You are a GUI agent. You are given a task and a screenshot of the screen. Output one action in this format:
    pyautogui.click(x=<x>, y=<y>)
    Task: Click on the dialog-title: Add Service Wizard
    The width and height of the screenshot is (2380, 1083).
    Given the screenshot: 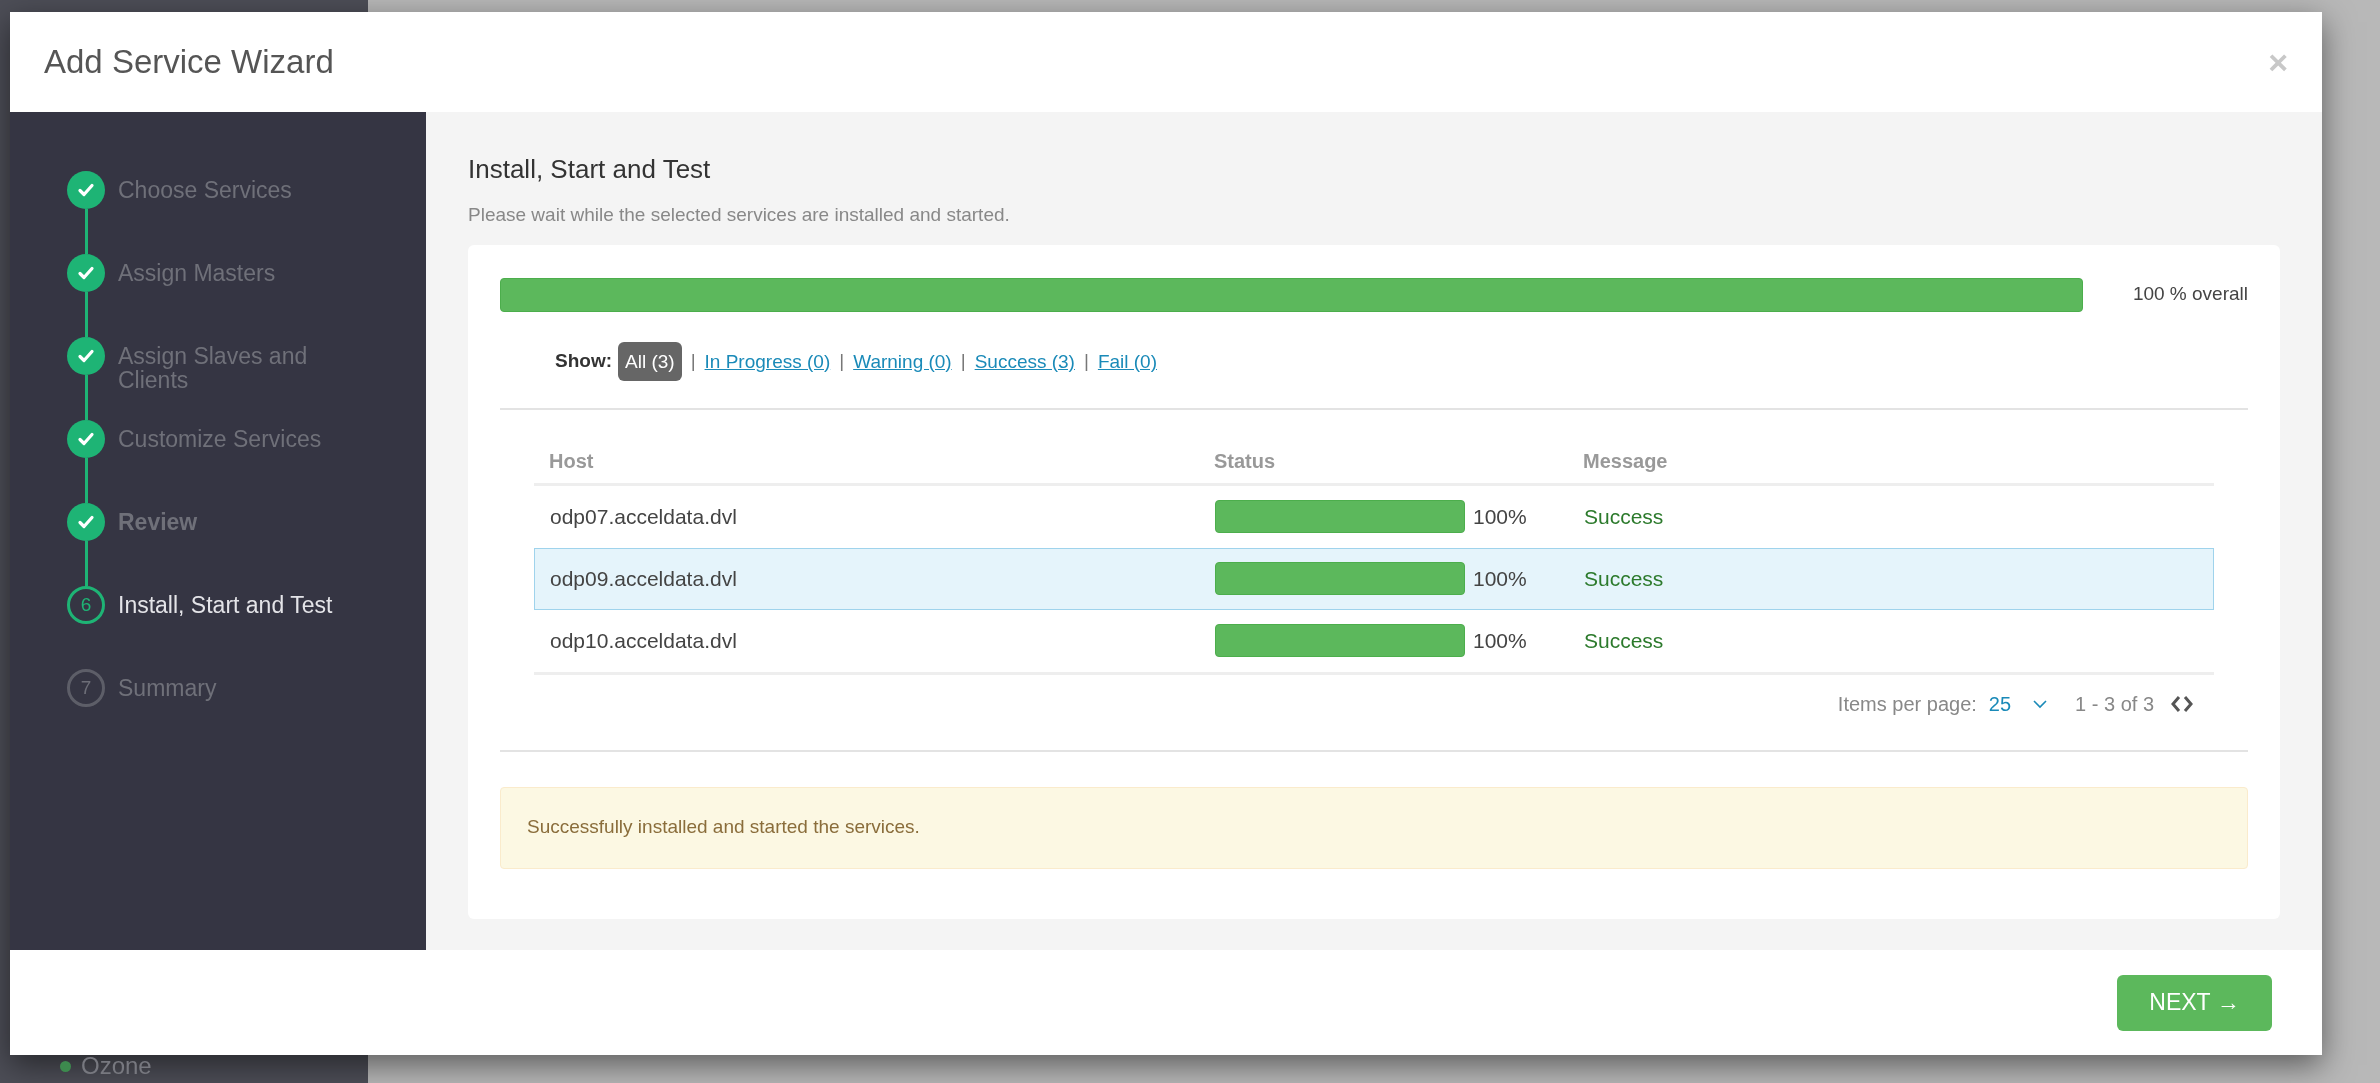 What is the action you would take?
    pyautogui.click(x=189, y=62)
    